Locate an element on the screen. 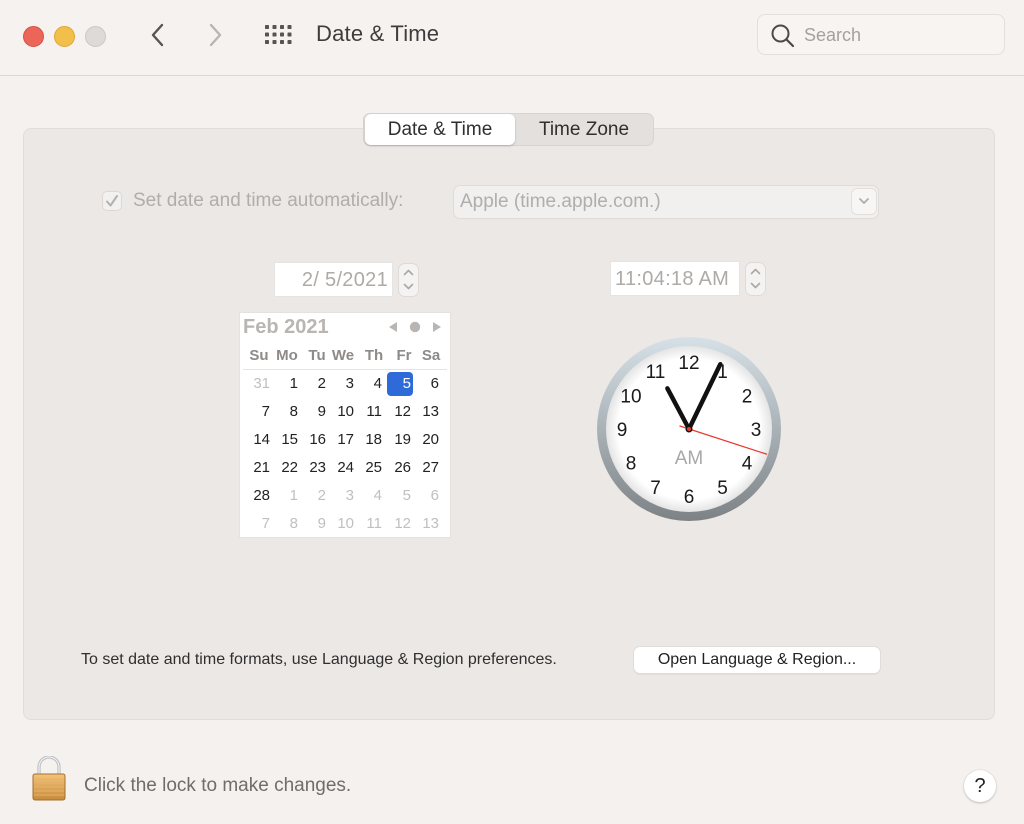 This screenshot has height=824, width=1024. clock-numeral: 9 is located at coordinates (622, 430).